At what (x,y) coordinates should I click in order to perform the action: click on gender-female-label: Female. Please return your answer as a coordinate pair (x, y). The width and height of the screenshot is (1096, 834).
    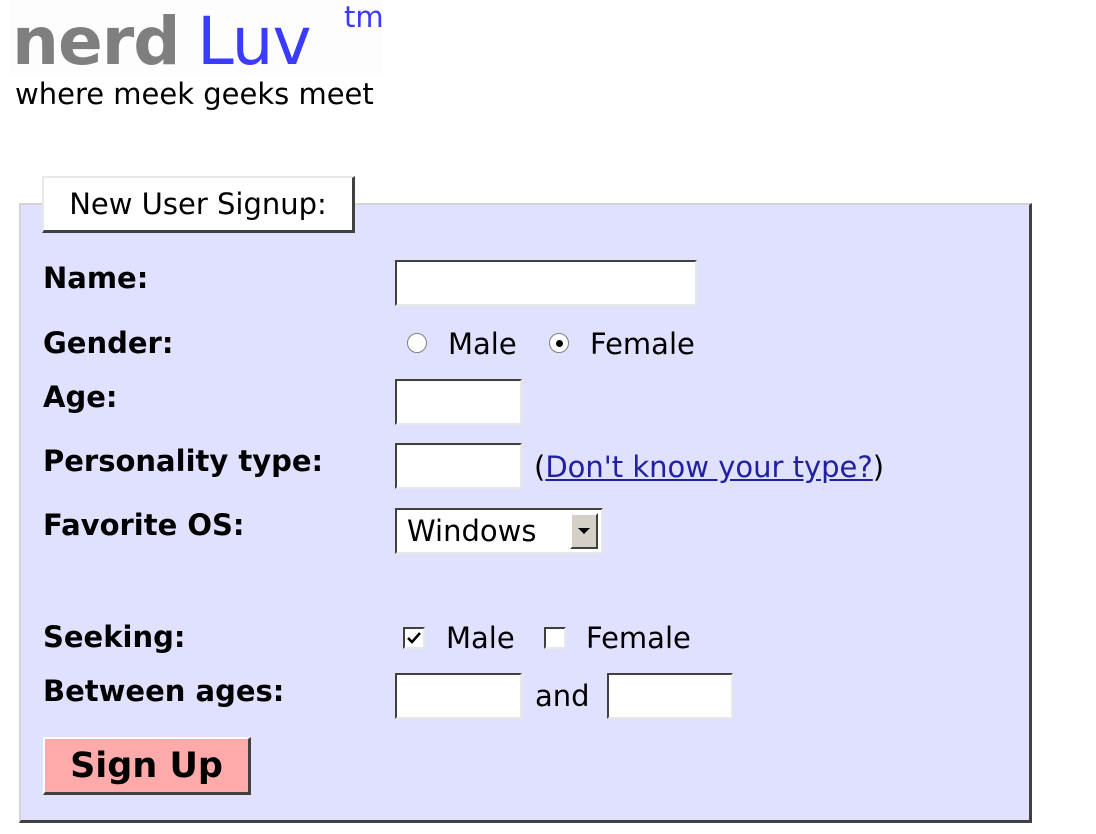
    Looking at the image, I should click on (642, 344).